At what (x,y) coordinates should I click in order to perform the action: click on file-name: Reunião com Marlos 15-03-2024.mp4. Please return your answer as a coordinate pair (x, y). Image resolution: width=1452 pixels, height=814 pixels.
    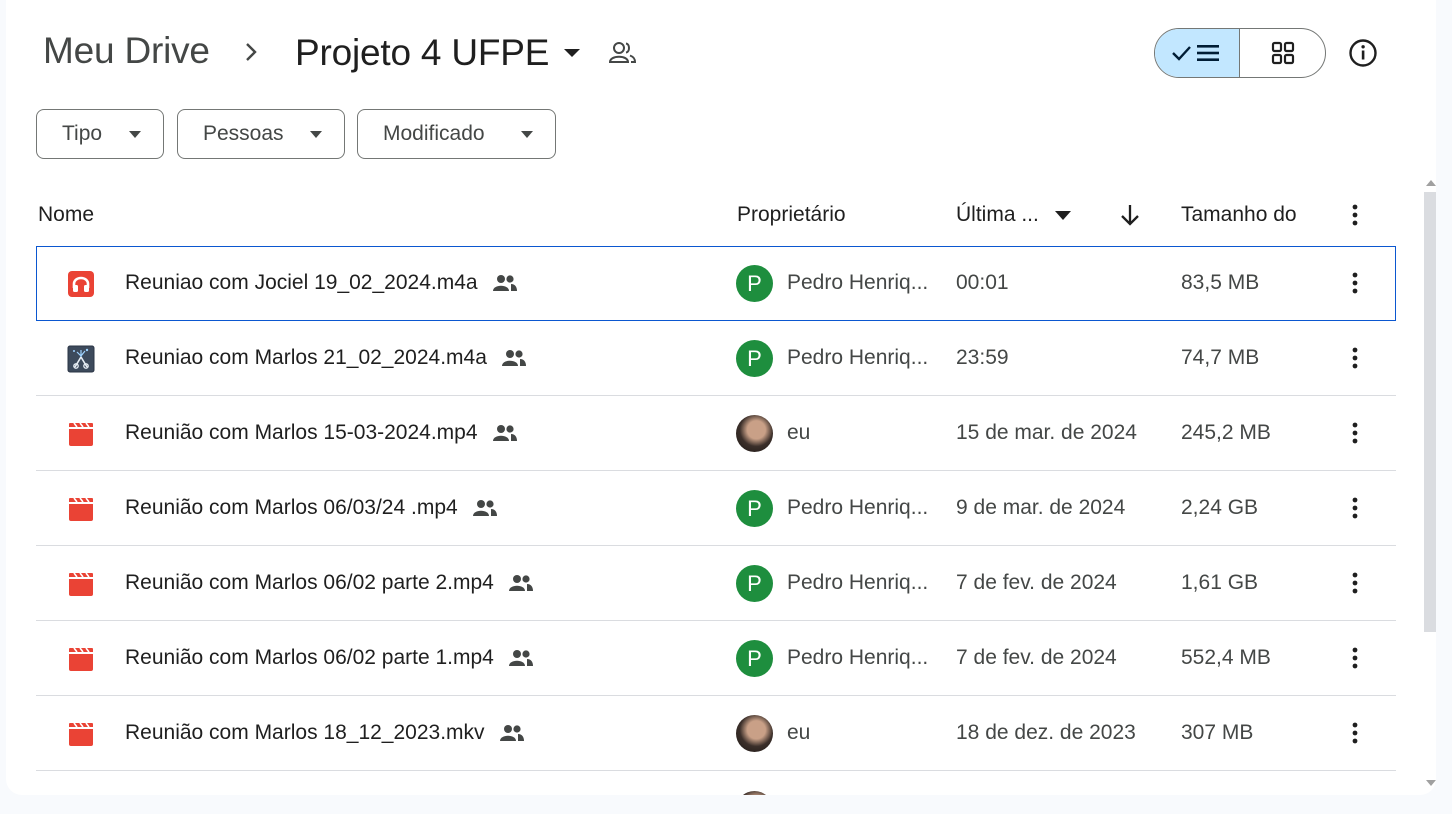
    Looking at the image, I should click on (321, 433).